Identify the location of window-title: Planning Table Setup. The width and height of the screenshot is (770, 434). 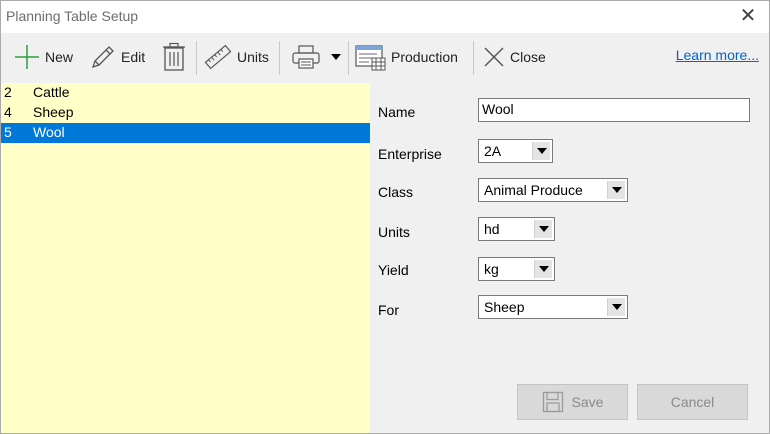
(72, 16).